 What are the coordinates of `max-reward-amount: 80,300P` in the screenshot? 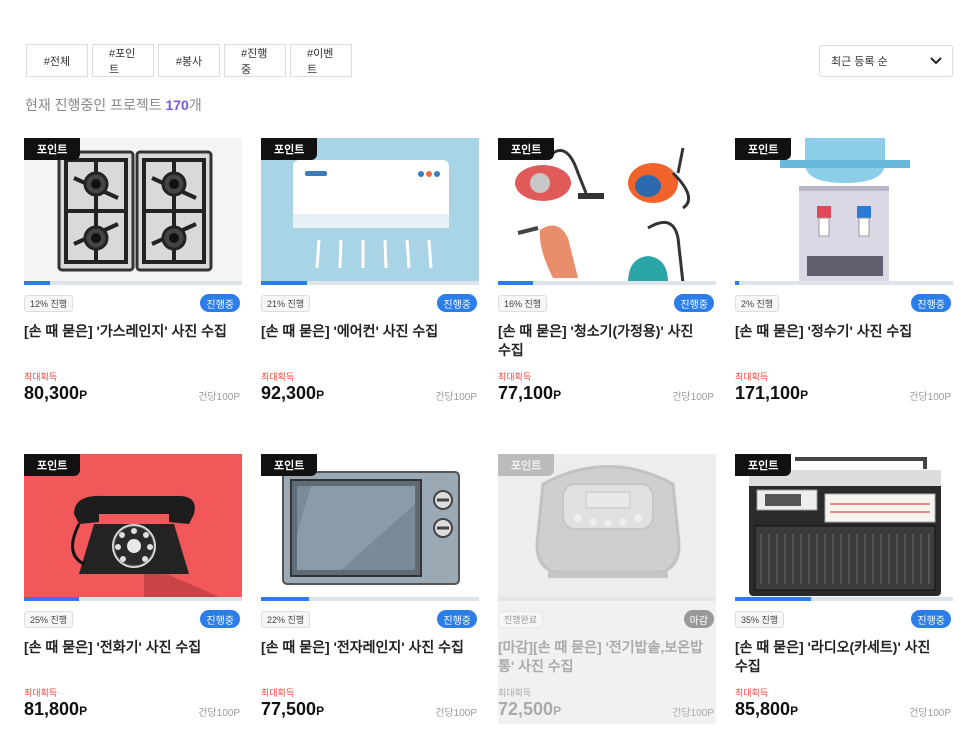 It's located at (55, 393).